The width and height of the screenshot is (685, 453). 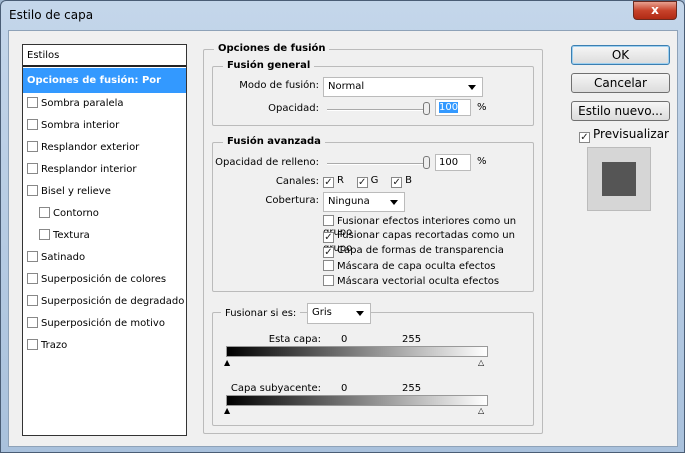 I want to click on preview-checkbox: ✓ Previsualizar, so click(x=624, y=135).